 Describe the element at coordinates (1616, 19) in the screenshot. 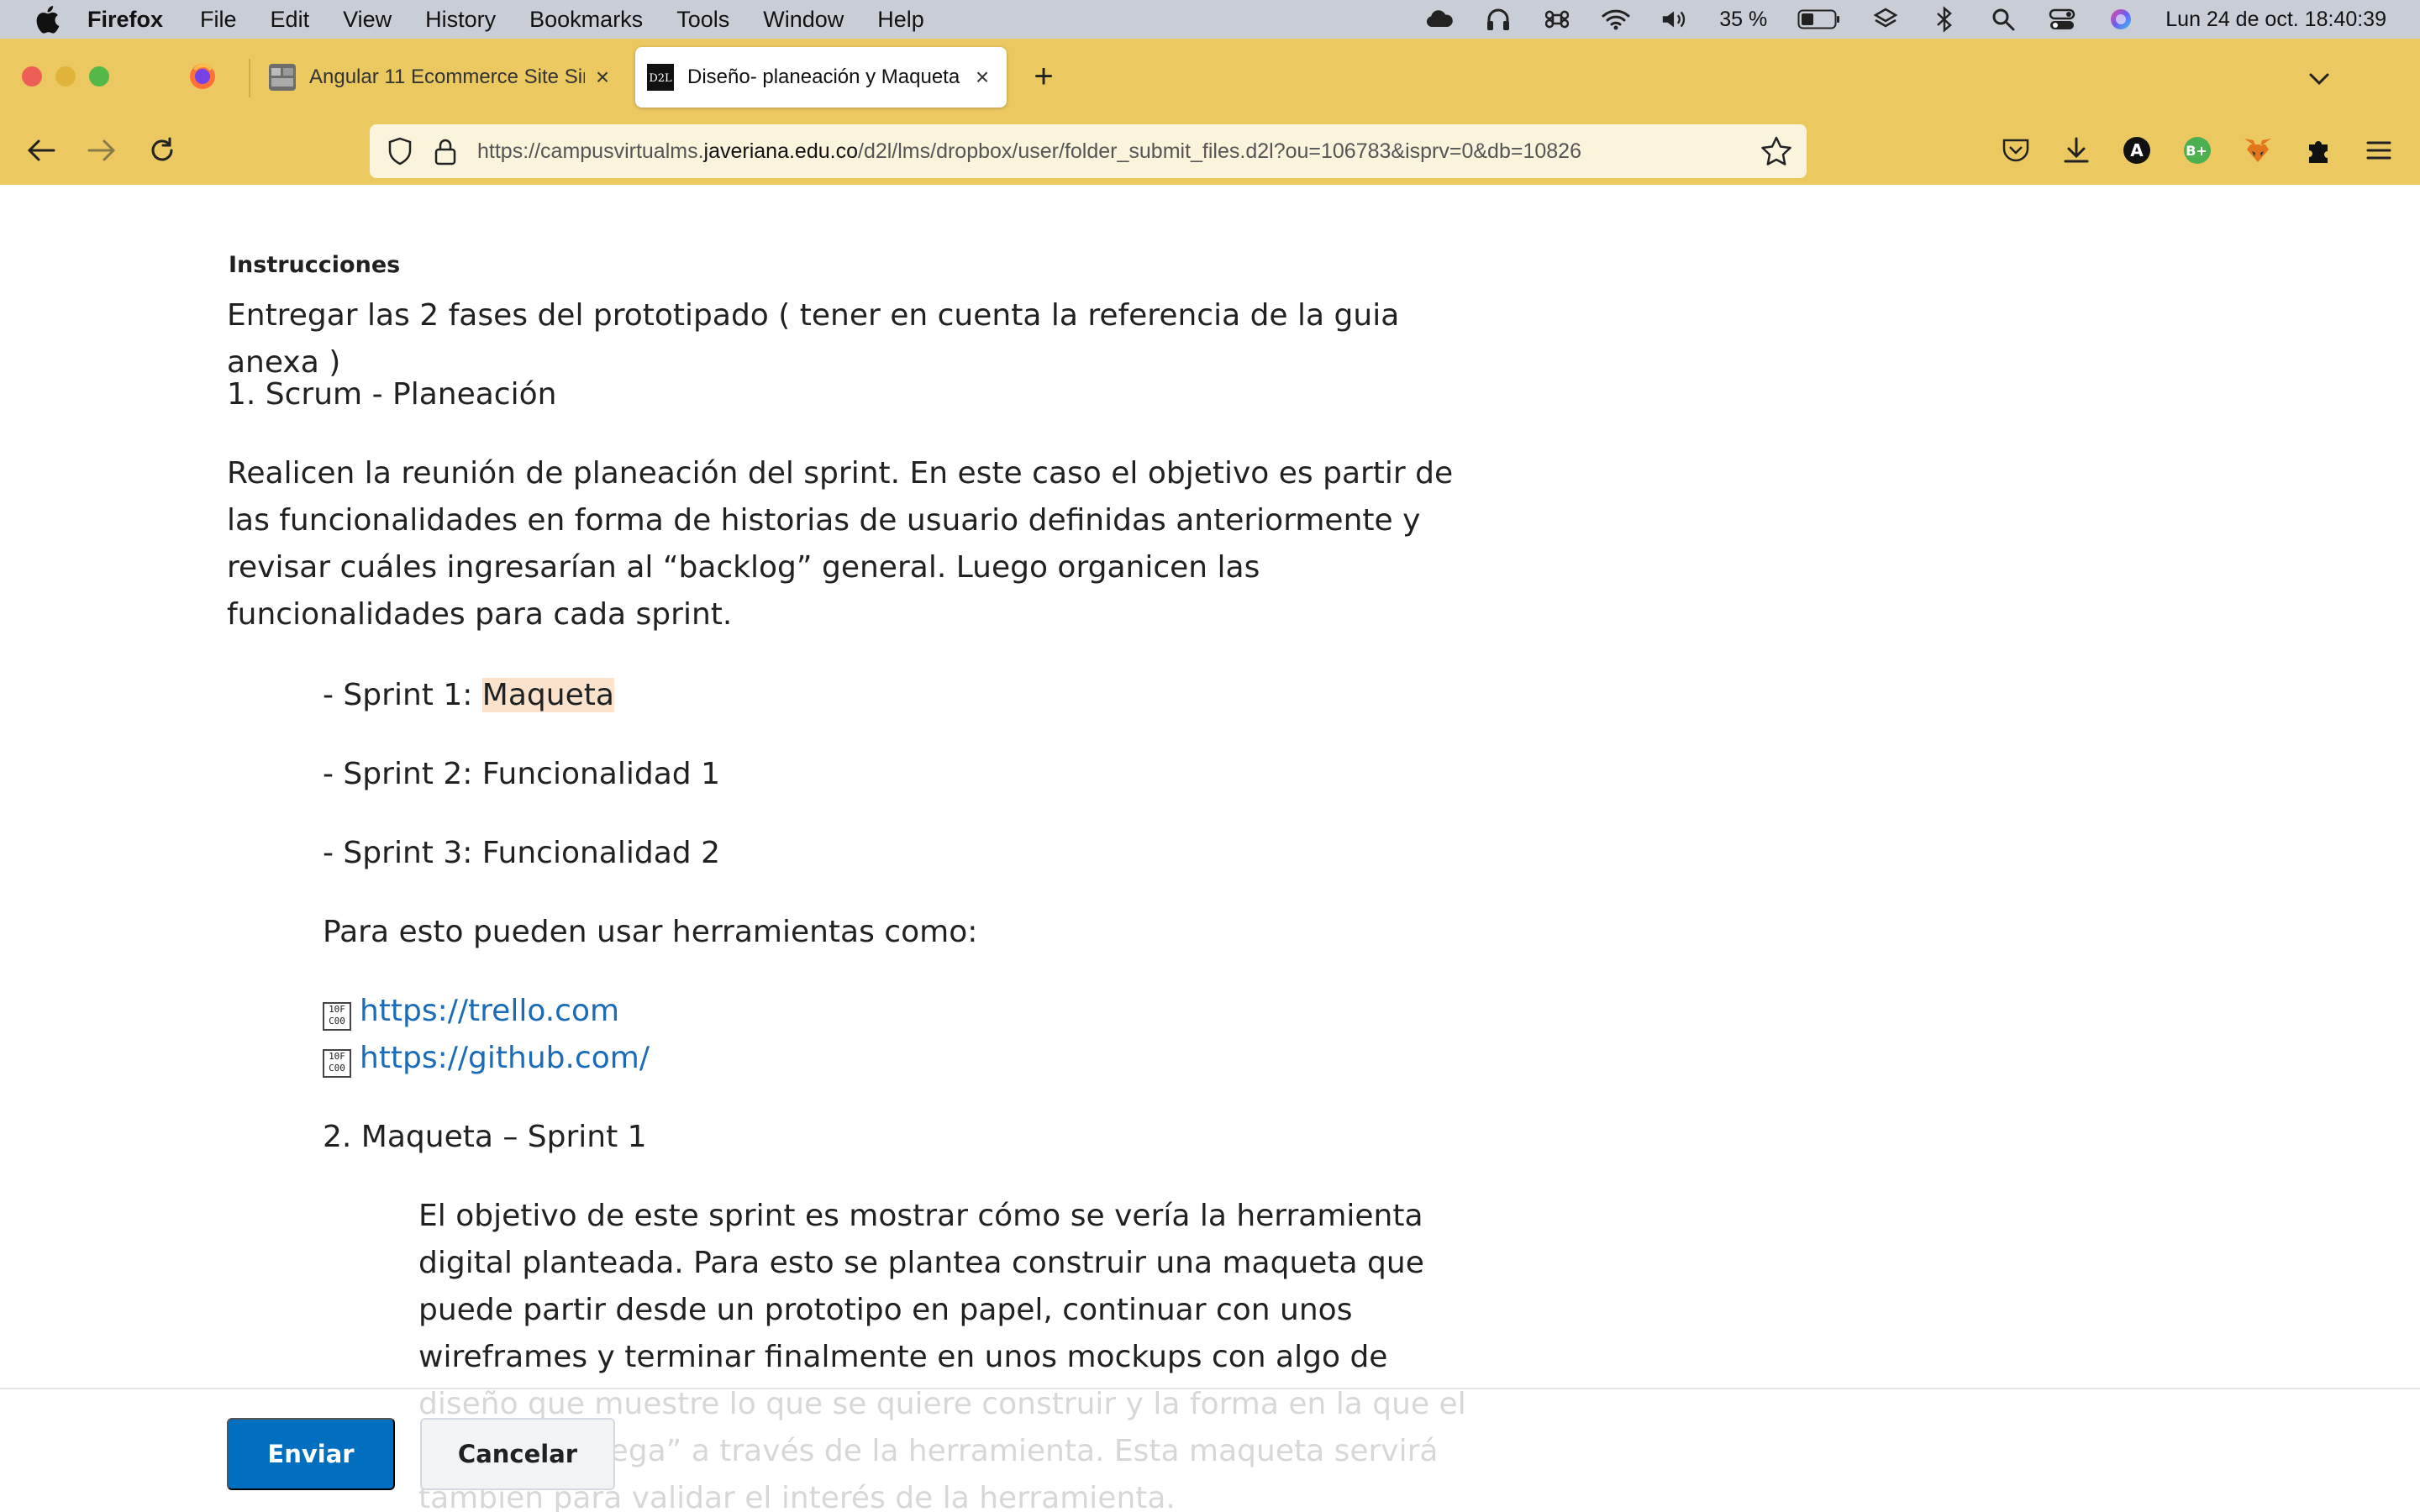

I see `wifi-icon` at that location.